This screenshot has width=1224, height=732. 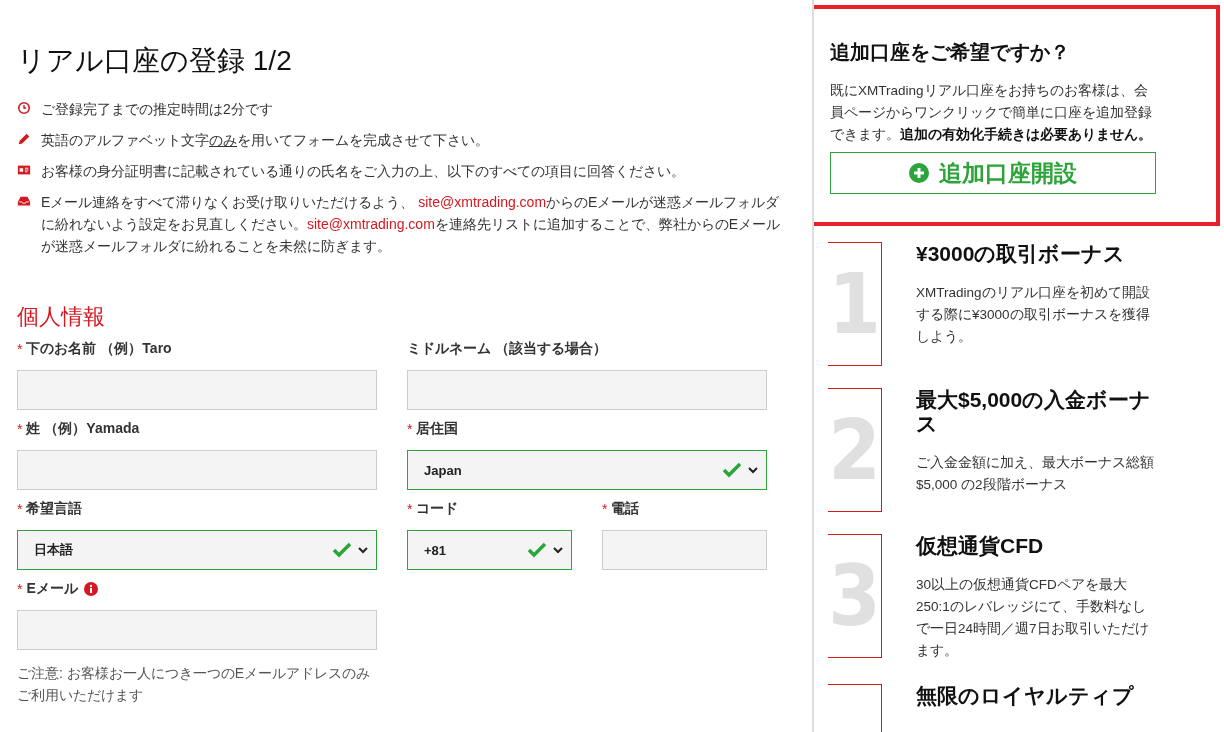 What do you see at coordinates (1025, 696) in the screenshot?
I see `benefit-title: 無限のロイヤルティプ` at bounding box center [1025, 696].